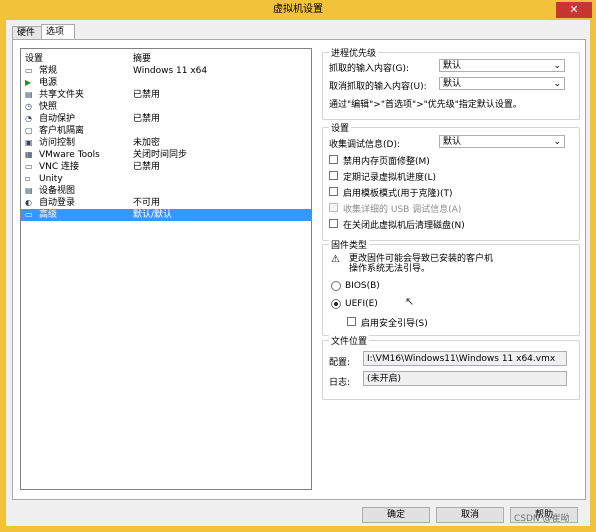 The image size is (596, 532). What do you see at coordinates (57, 203) in the screenshot?
I see `list-item-name: 自动登录` at bounding box center [57, 203].